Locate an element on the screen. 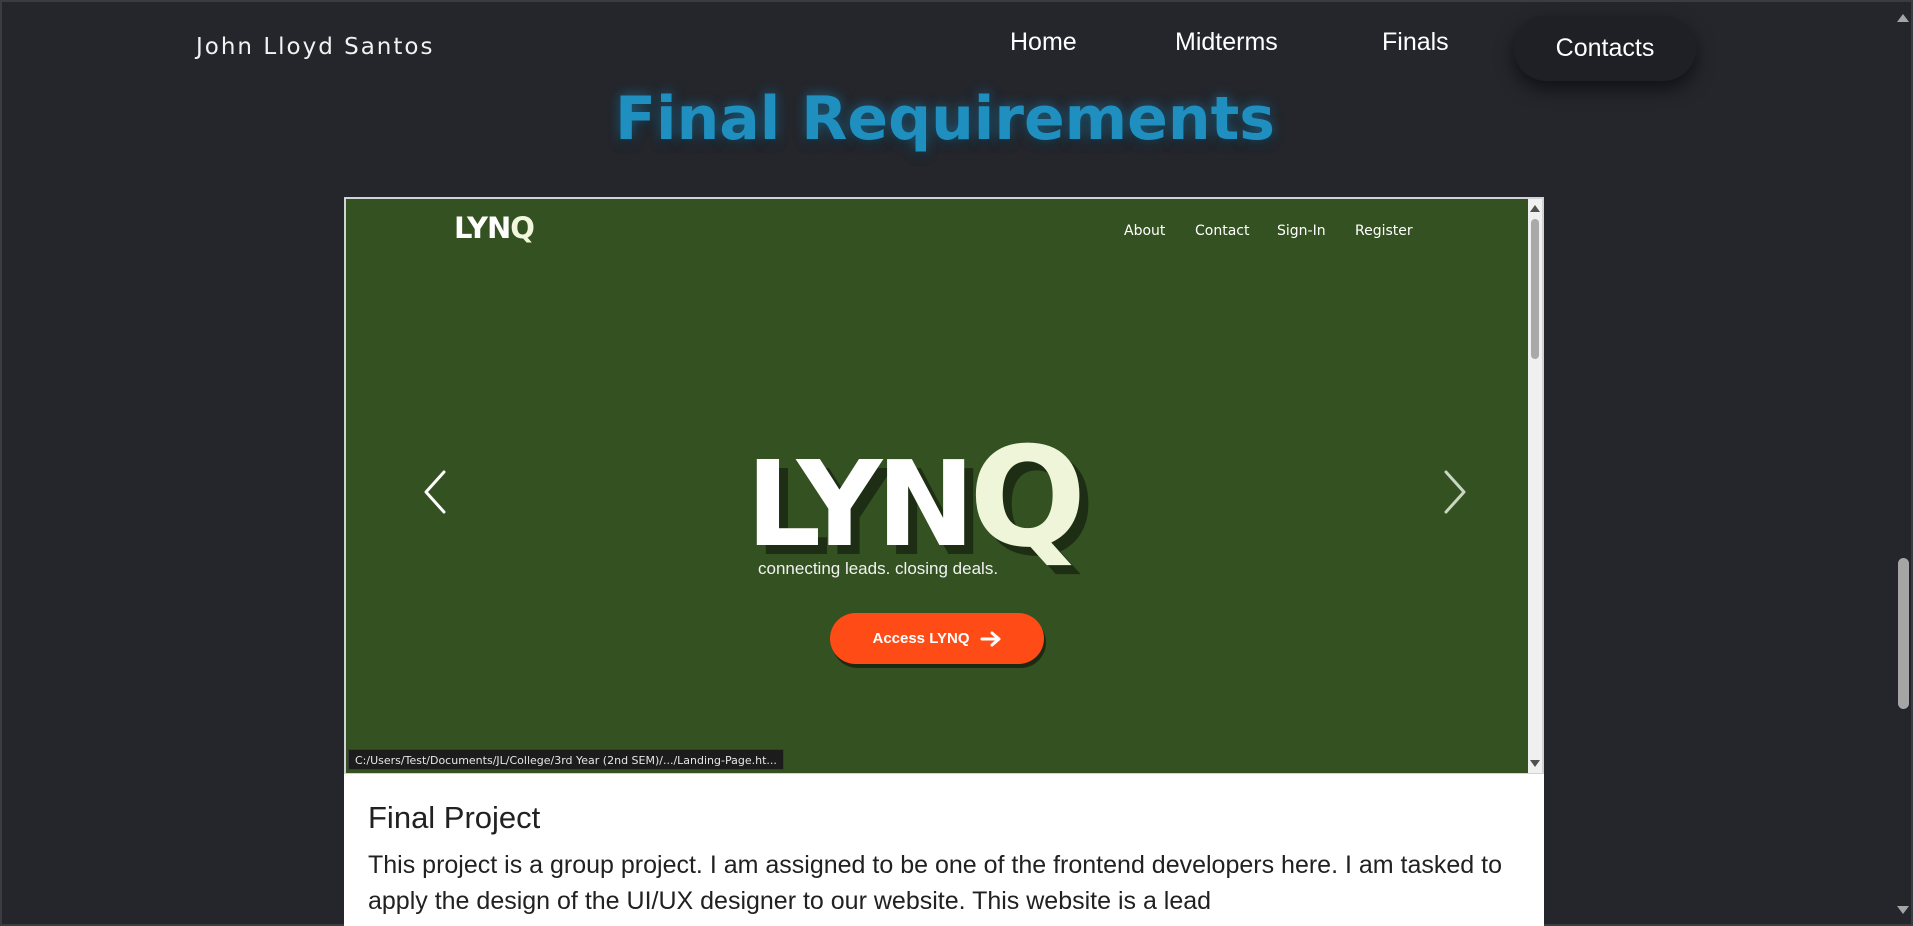  carousel-next-button is located at coordinates (1454, 492).